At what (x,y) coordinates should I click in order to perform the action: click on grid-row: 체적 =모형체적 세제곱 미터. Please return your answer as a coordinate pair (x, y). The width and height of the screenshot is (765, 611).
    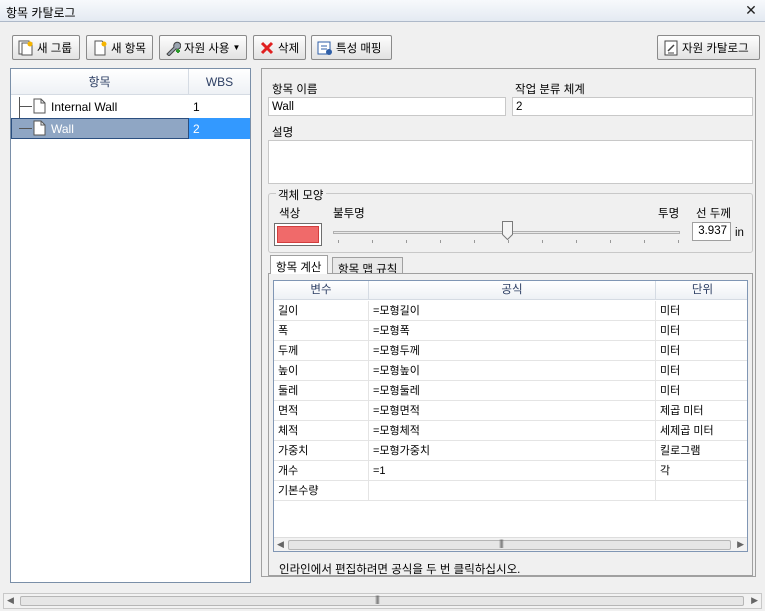
    Looking at the image, I should click on (510, 431).